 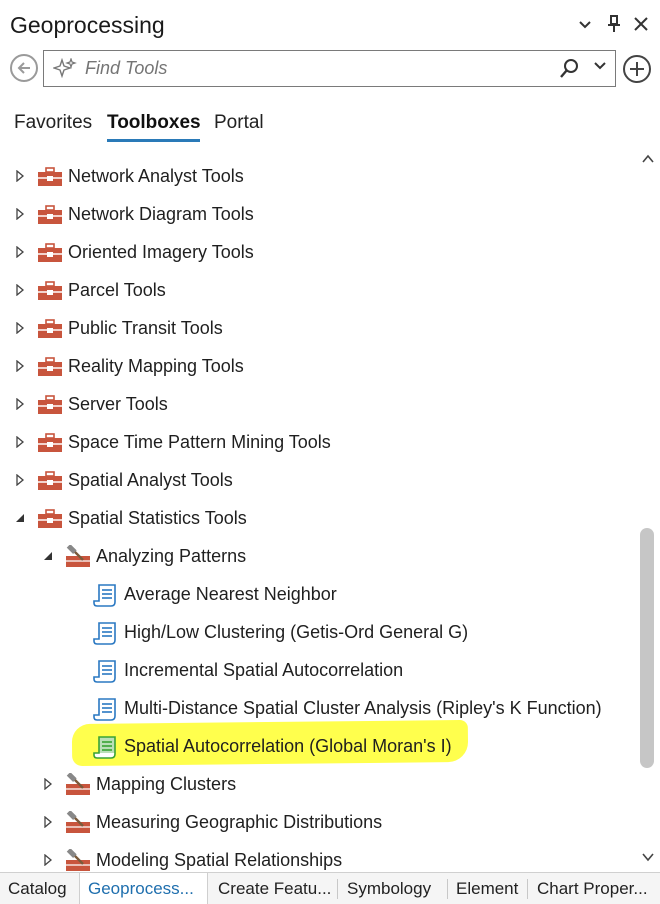 I want to click on bottom-tab-catalog: Catalog, so click(x=37, y=888).